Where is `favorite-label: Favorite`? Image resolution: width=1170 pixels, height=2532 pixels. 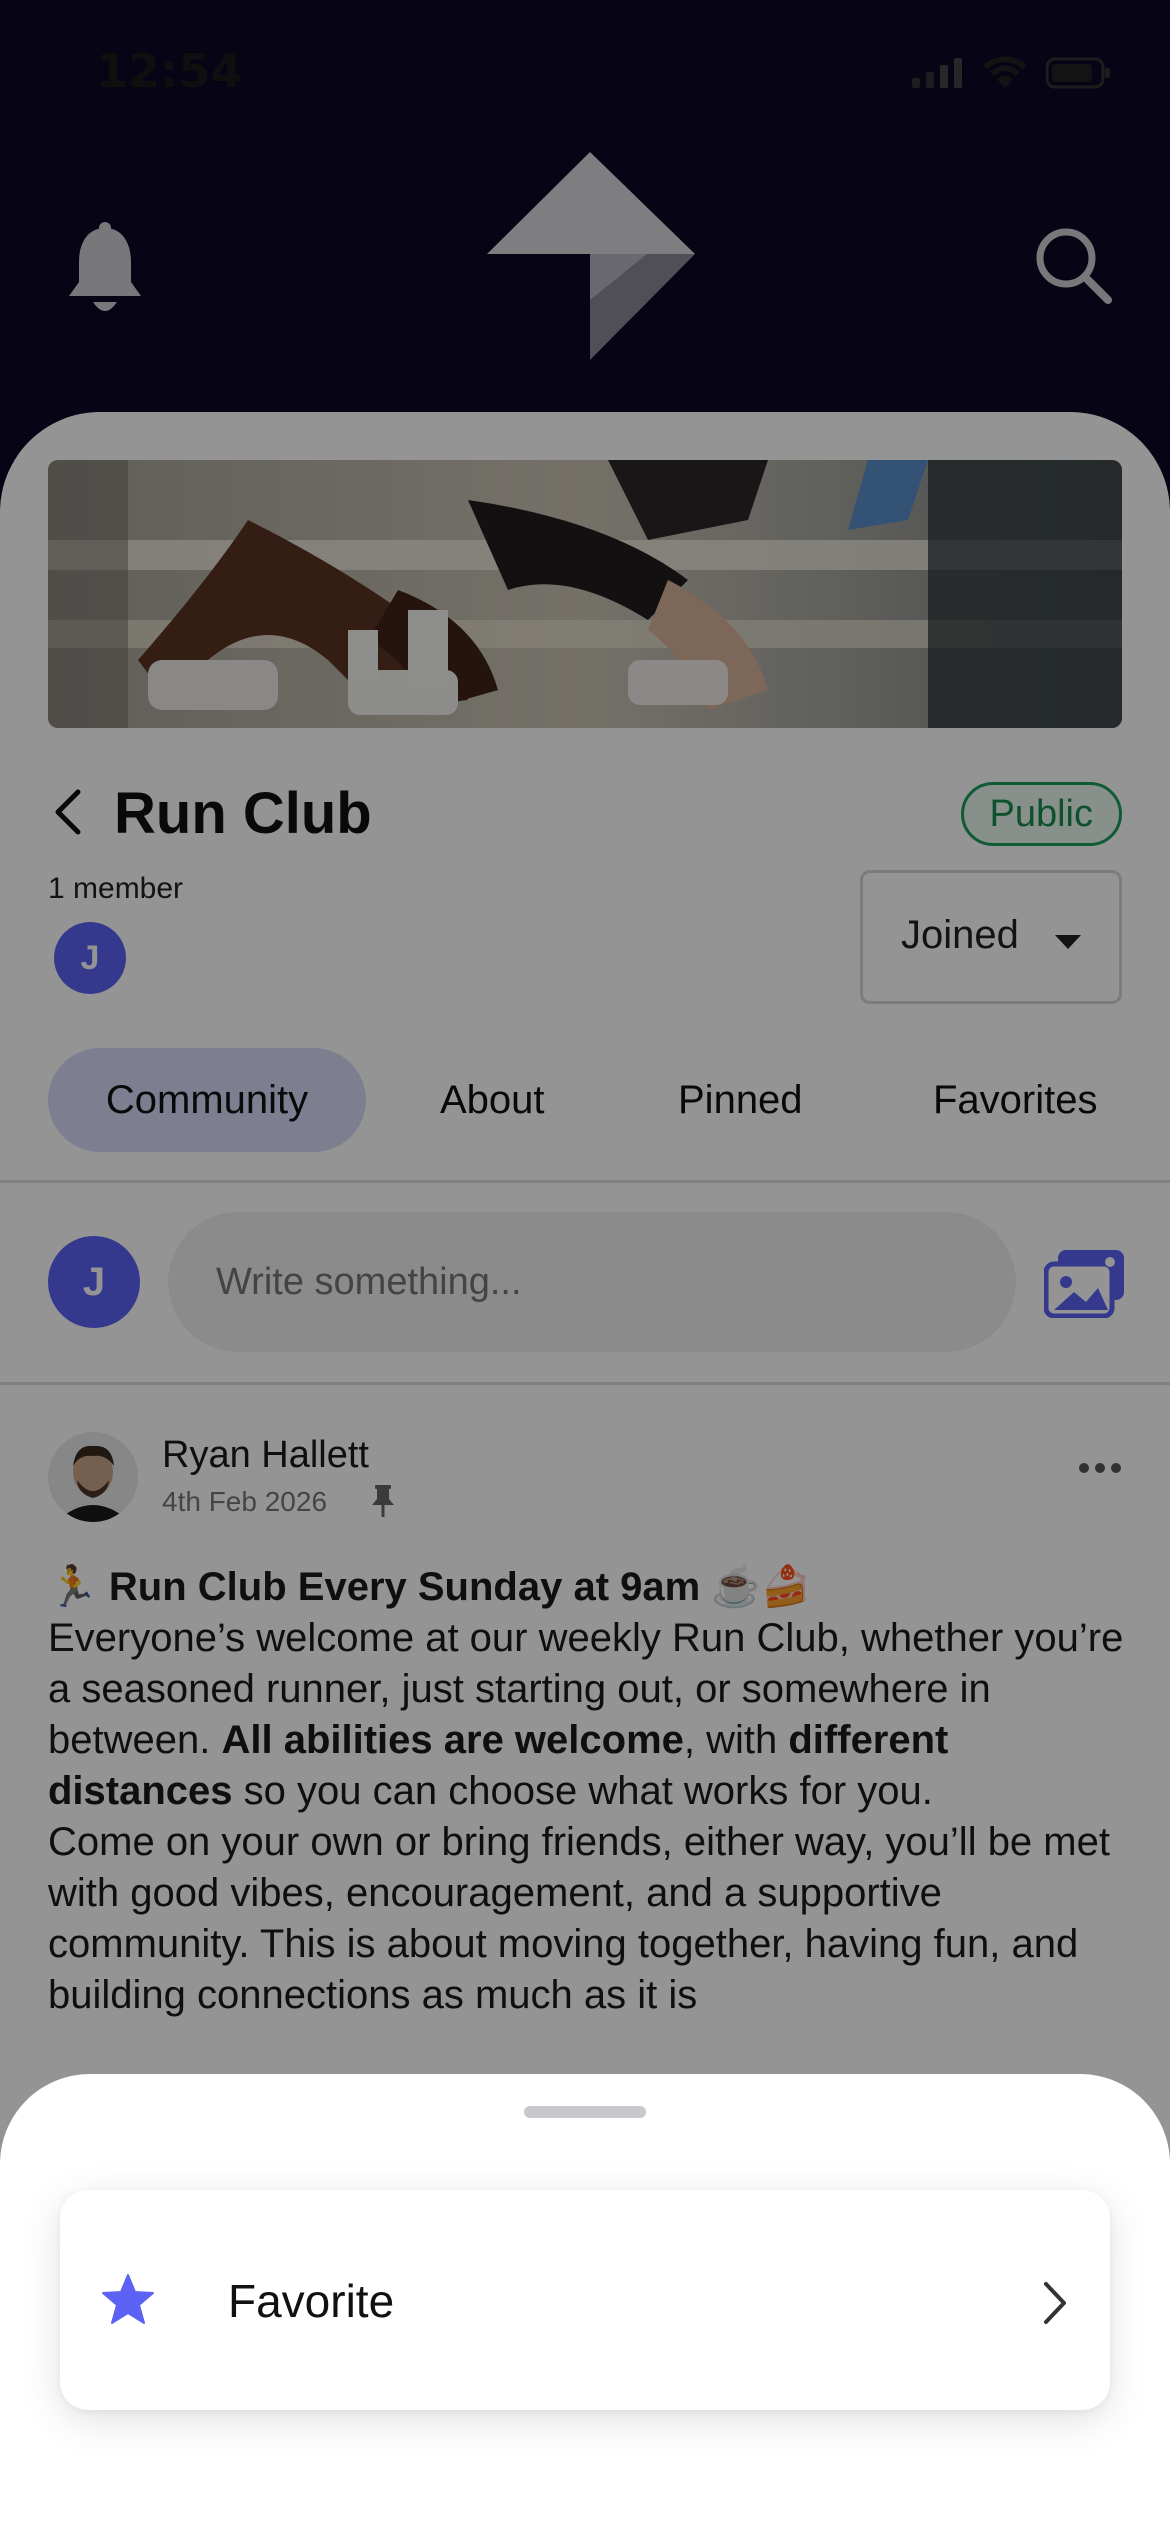 favorite-label: Favorite is located at coordinates (311, 2301).